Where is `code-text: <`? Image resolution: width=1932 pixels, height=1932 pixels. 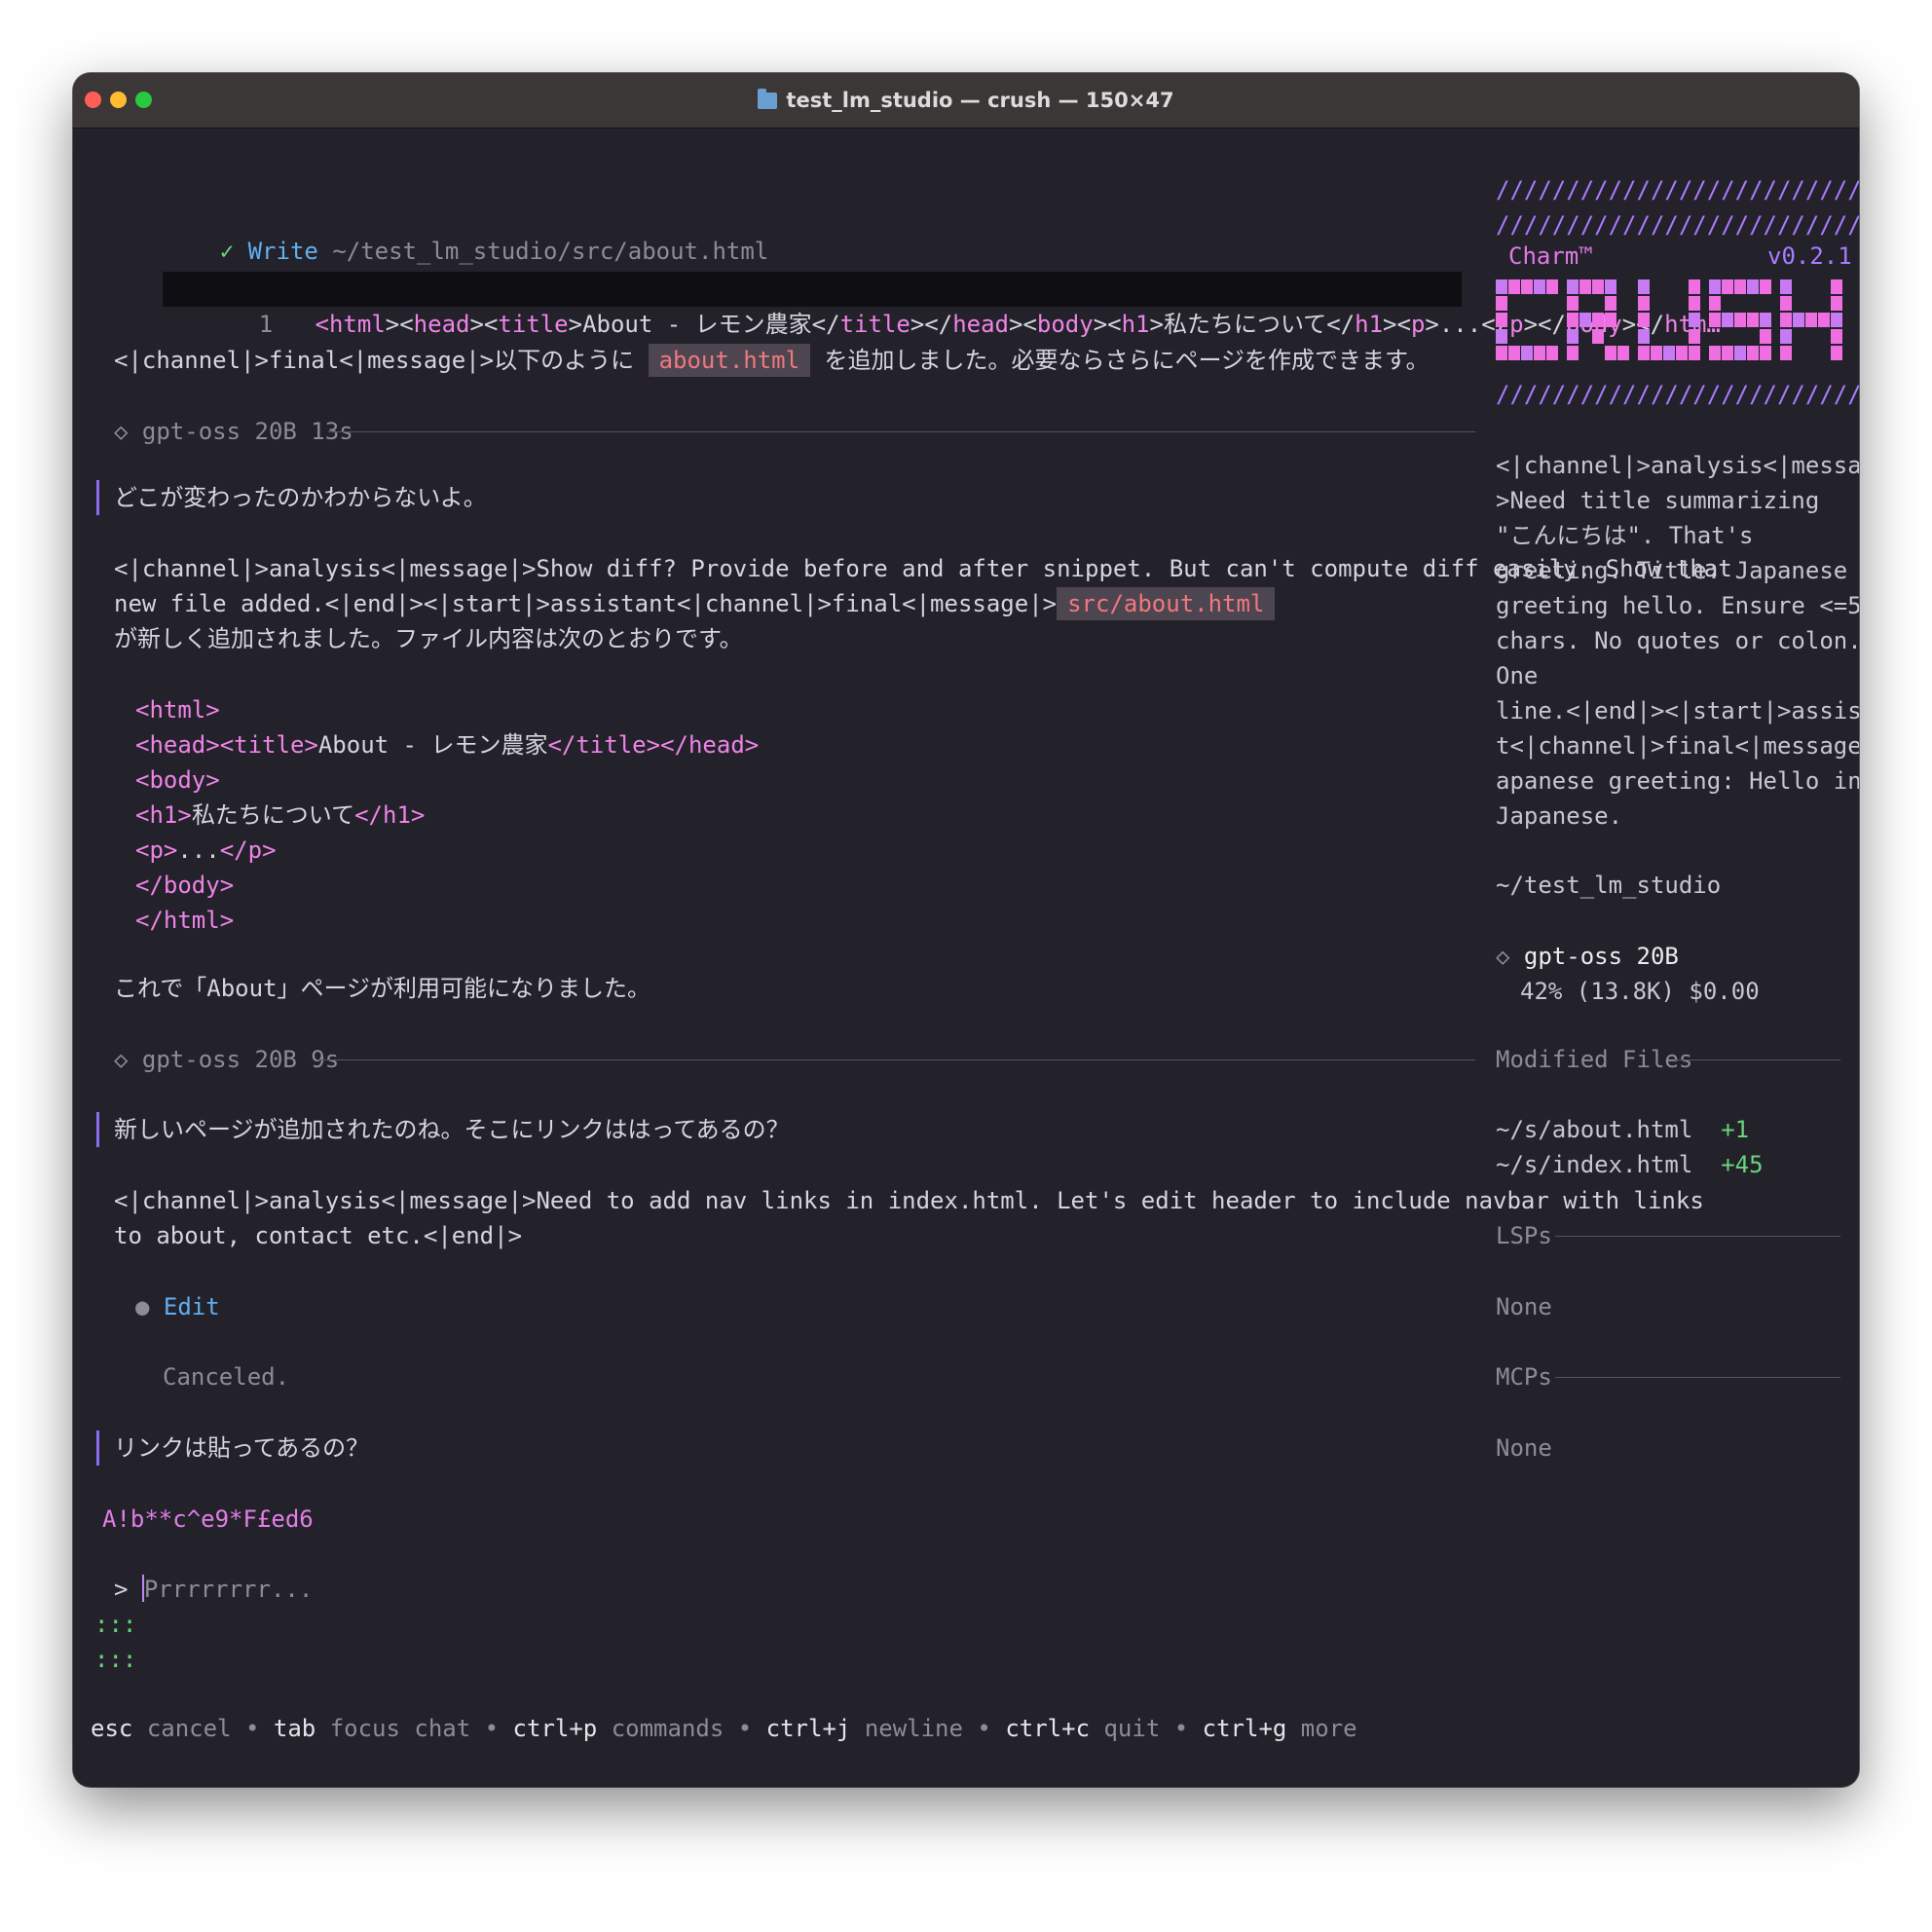 code-text: < is located at coordinates (1029, 324).